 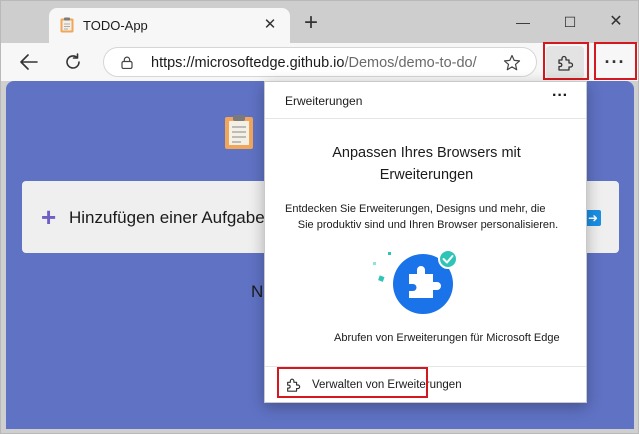 What do you see at coordinates (324, 101) in the screenshot?
I see `popup-title: Erweiterungen` at bounding box center [324, 101].